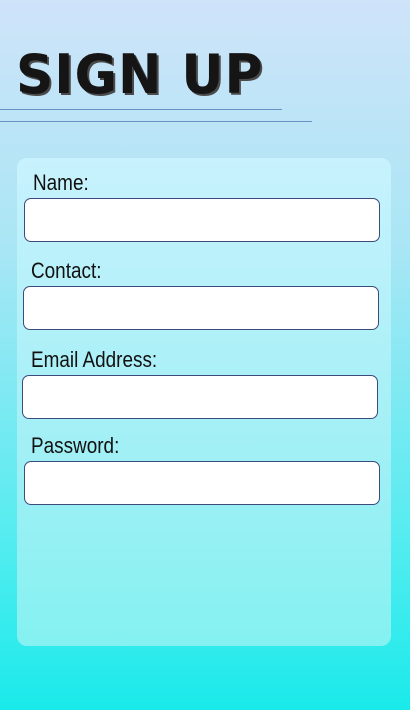 The height and width of the screenshot is (710, 410). I want to click on contact-label: Contact:, so click(66, 270).